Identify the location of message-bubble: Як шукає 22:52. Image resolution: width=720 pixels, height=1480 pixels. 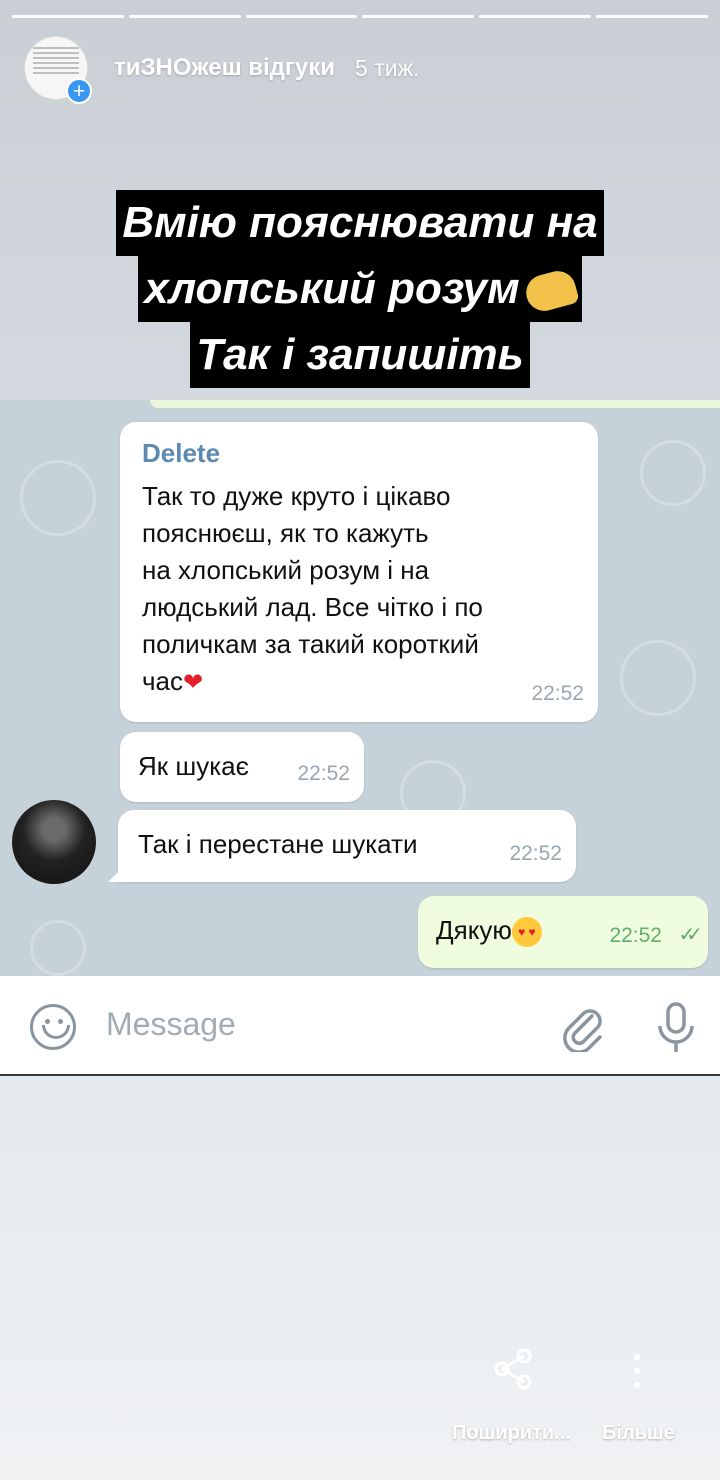
(242, 767).